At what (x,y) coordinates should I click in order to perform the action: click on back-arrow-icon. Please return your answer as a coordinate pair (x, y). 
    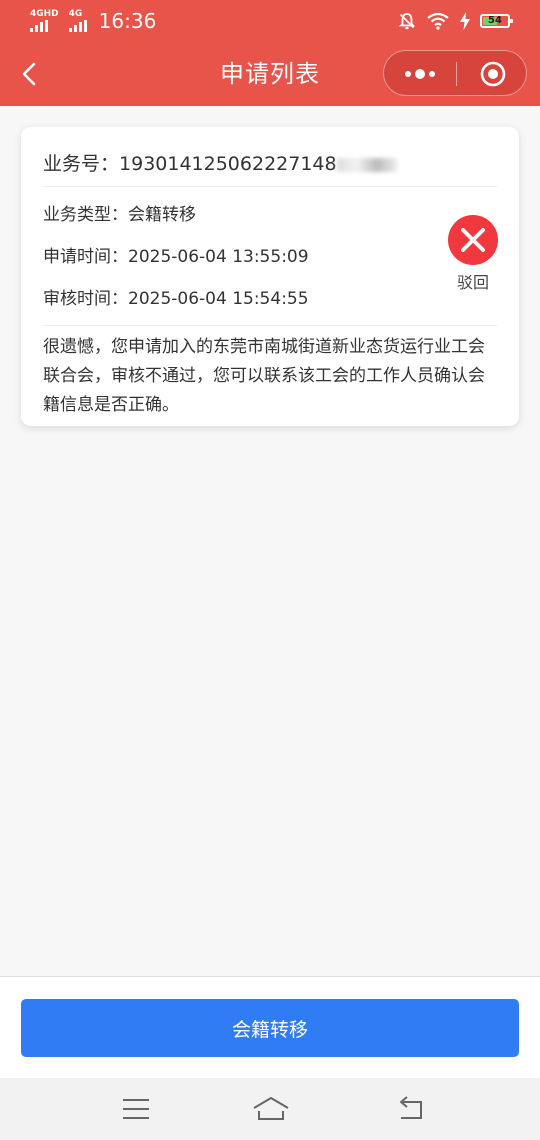
    Looking at the image, I should click on (411, 1107).